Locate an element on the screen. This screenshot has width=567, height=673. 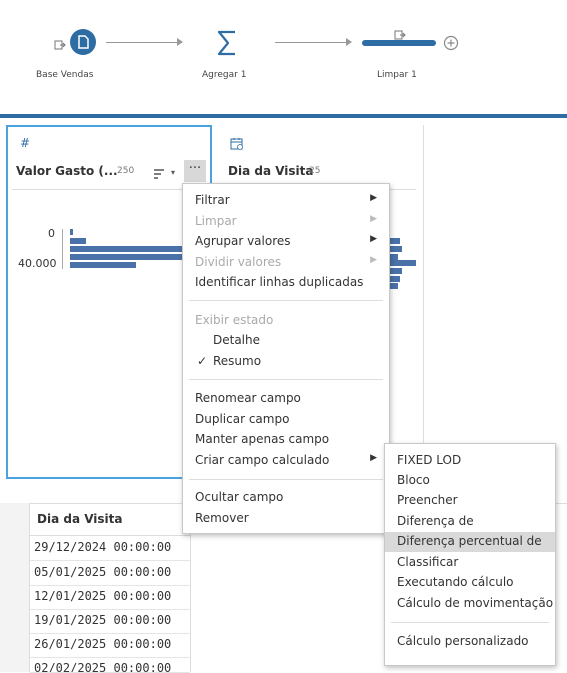
menu-item-identificar-duplicadas: Identificar linhas duplicadas is located at coordinates (286, 283).